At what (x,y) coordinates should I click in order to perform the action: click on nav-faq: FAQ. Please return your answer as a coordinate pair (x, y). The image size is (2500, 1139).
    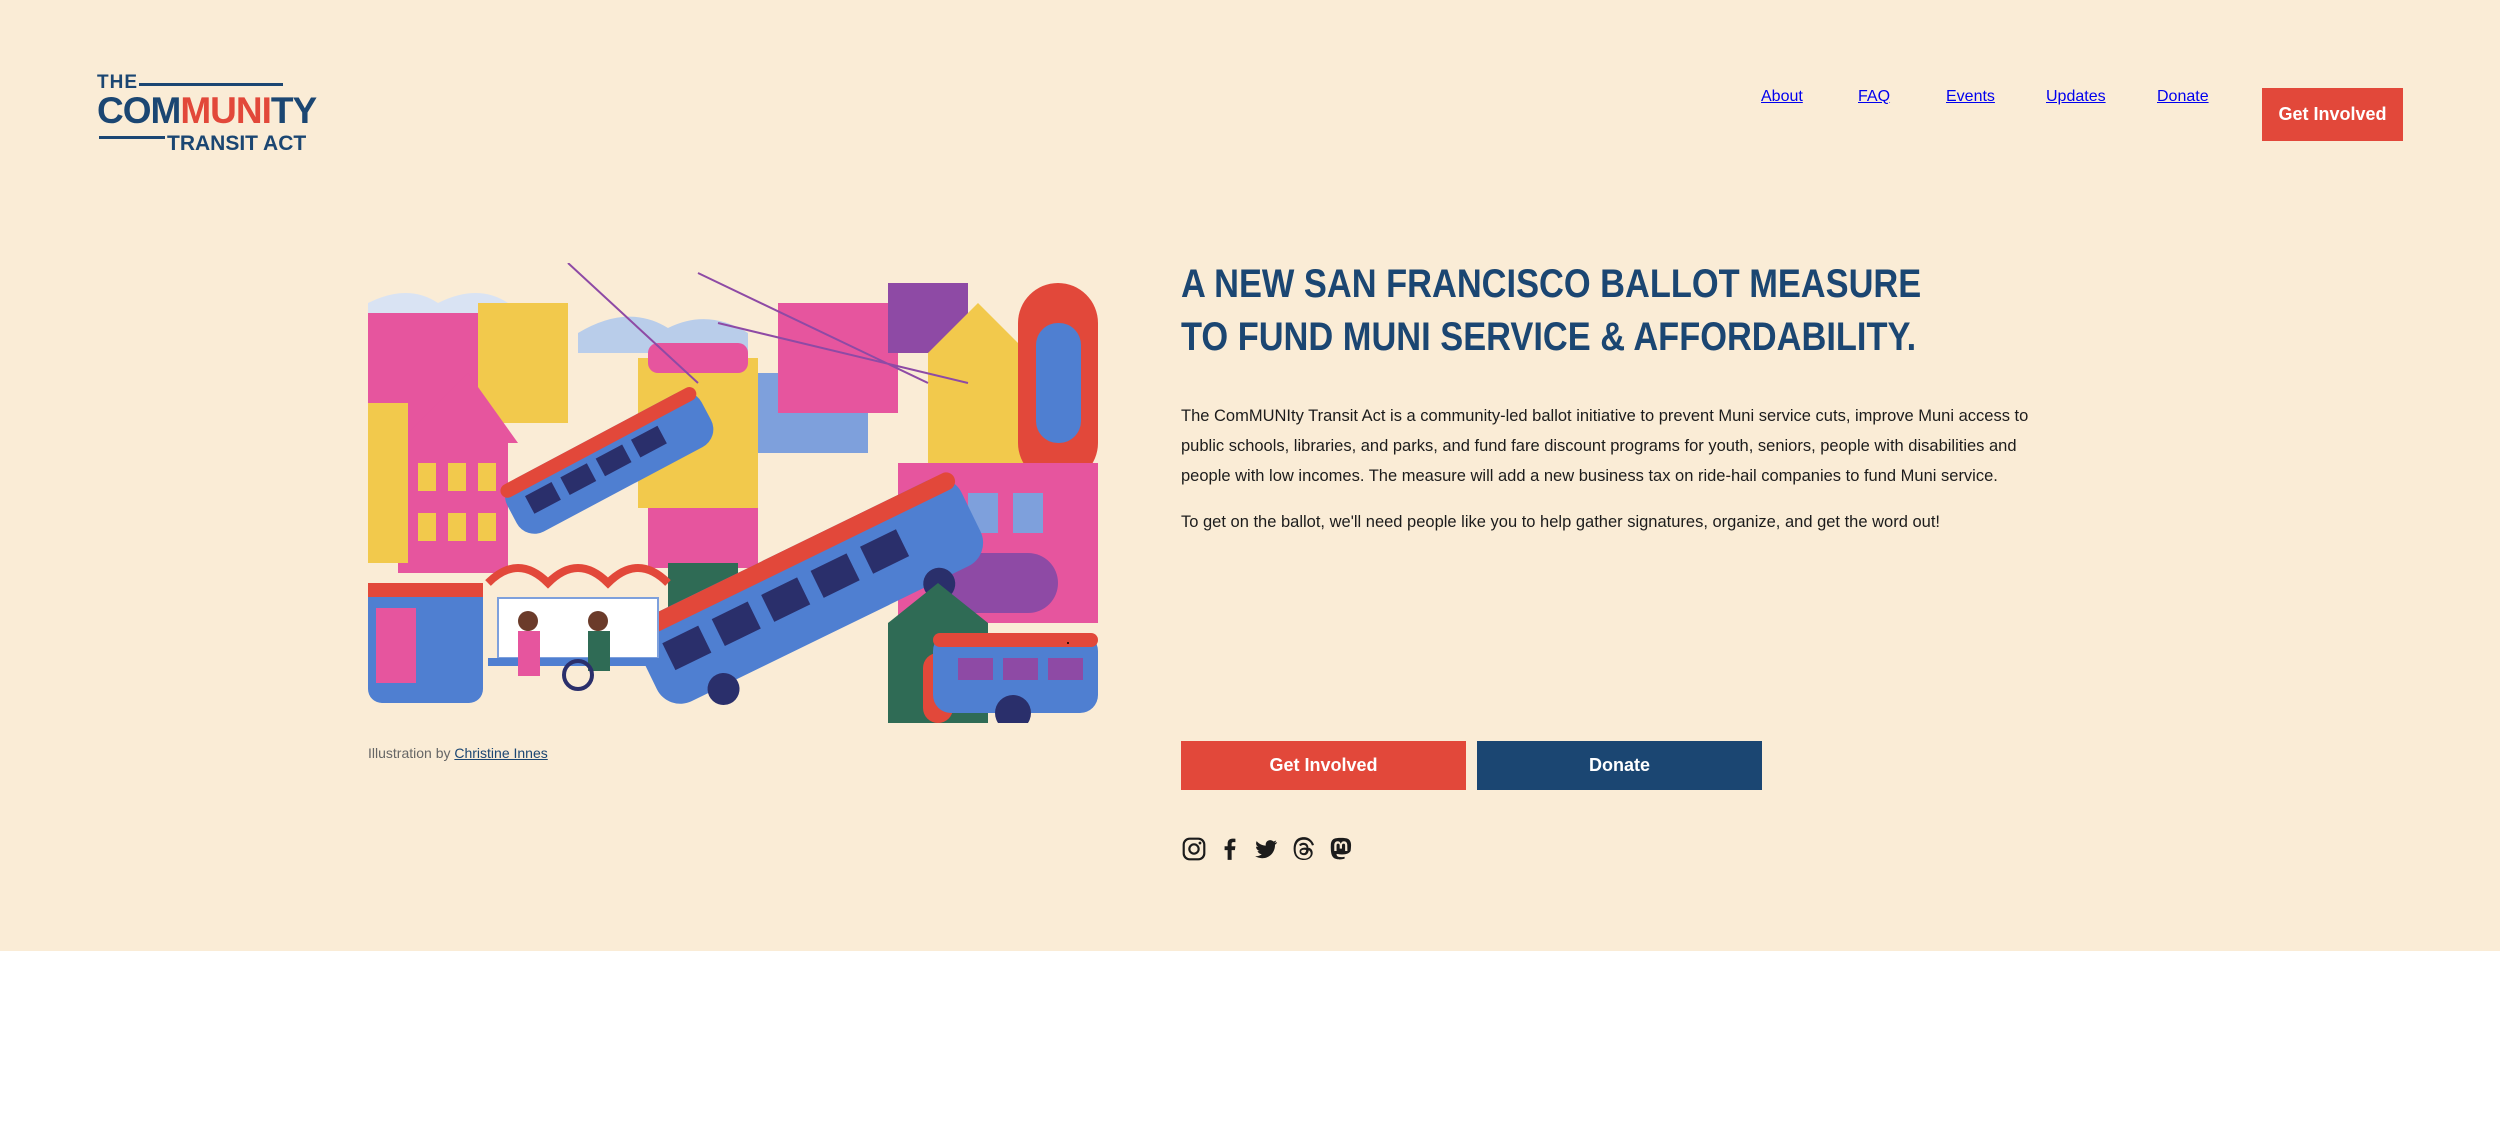
    Looking at the image, I should click on (1874, 97).